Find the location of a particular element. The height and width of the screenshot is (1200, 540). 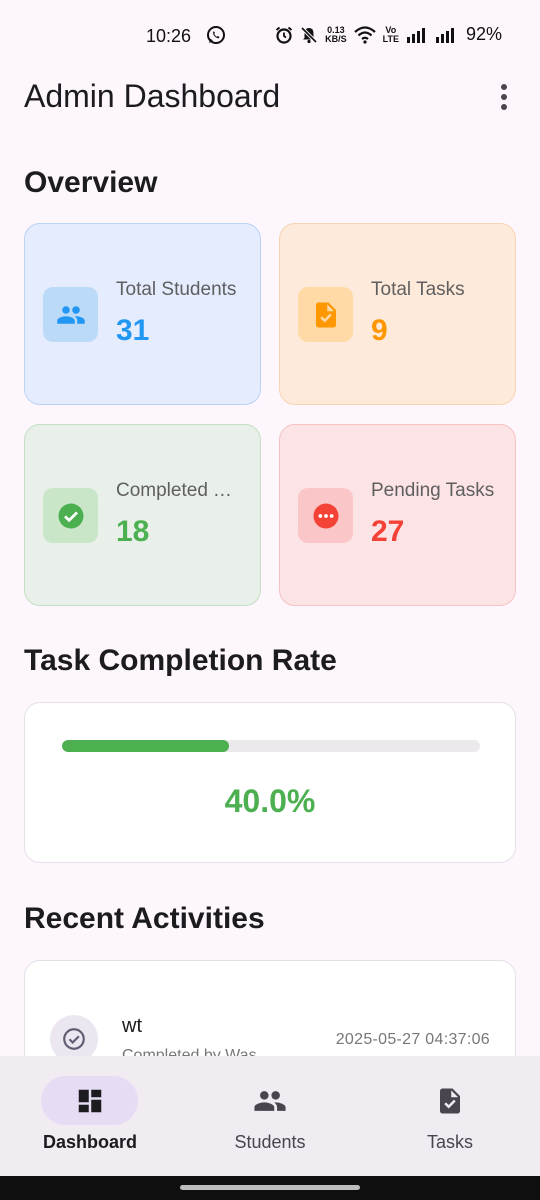

data-rate: 0.13 KB/S is located at coordinates (336, 34).